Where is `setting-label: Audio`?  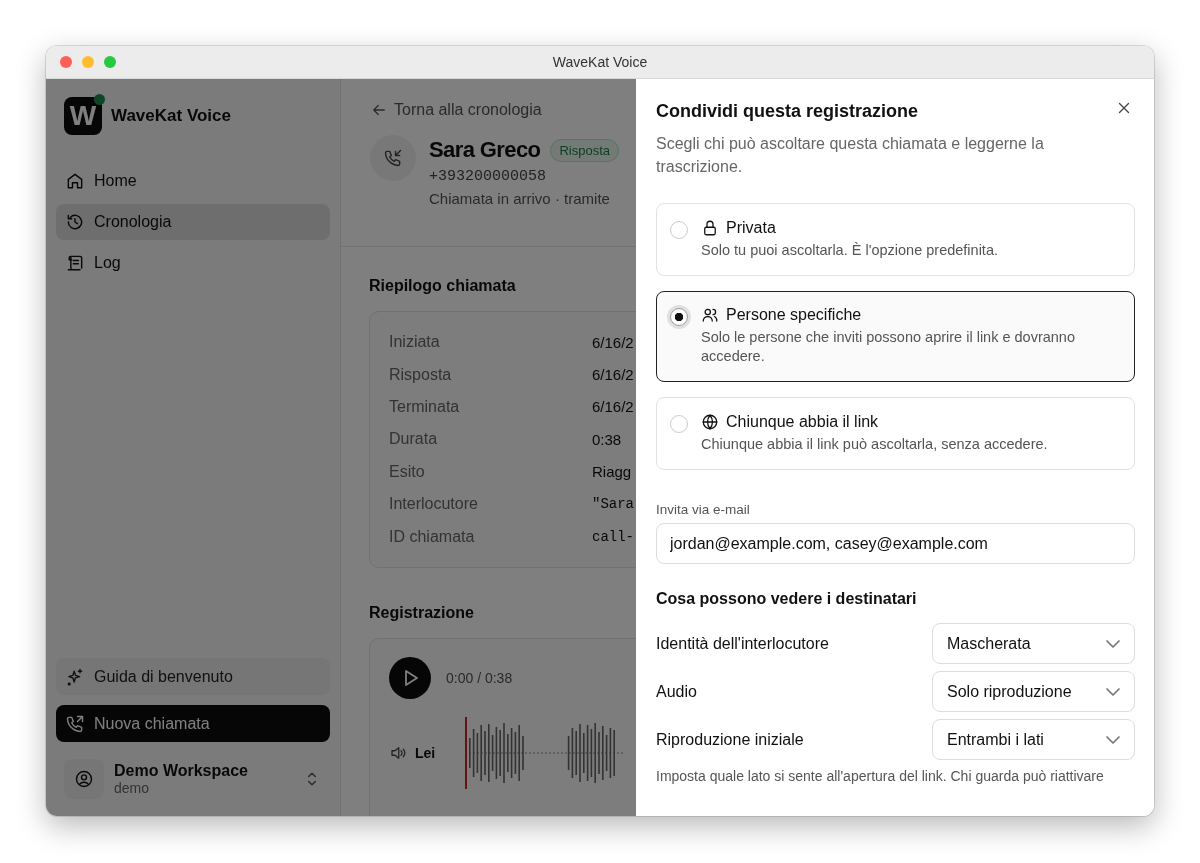 setting-label: Audio is located at coordinates (676, 691).